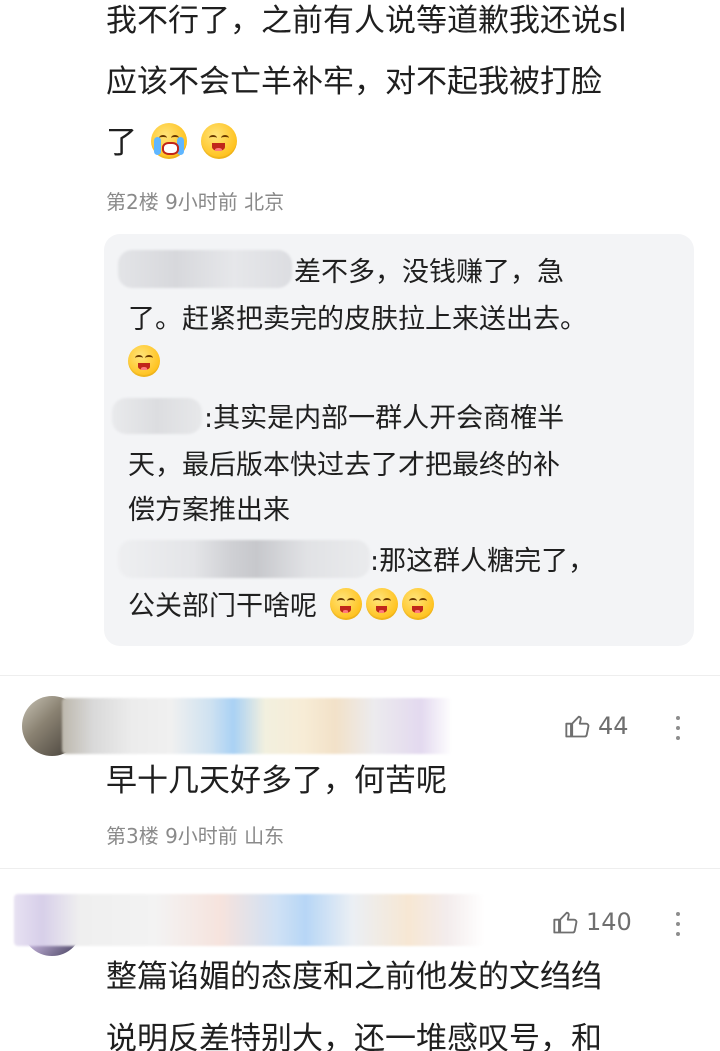 The image size is (720, 1051). Describe the element at coordinates (121, 143) in the screenshot. I see `comment-text-fragment: 了` at that location.